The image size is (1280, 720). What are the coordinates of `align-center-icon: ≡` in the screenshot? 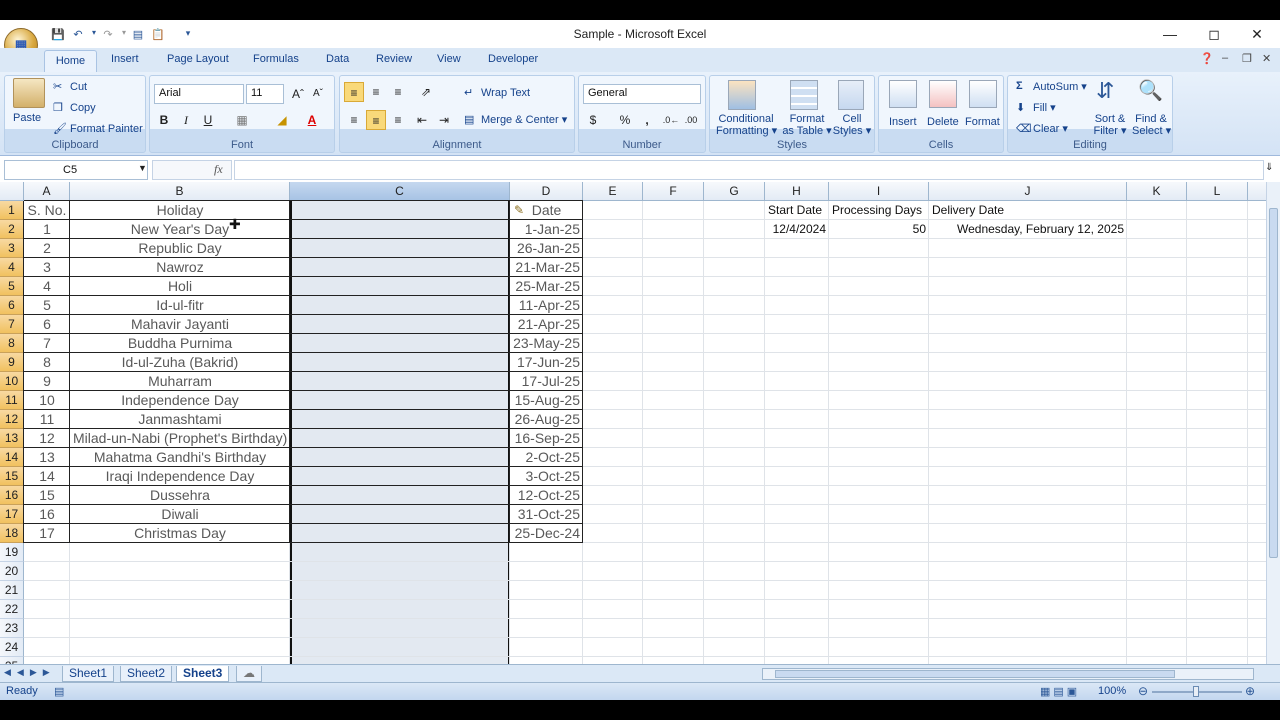 It's located at (376, 120).